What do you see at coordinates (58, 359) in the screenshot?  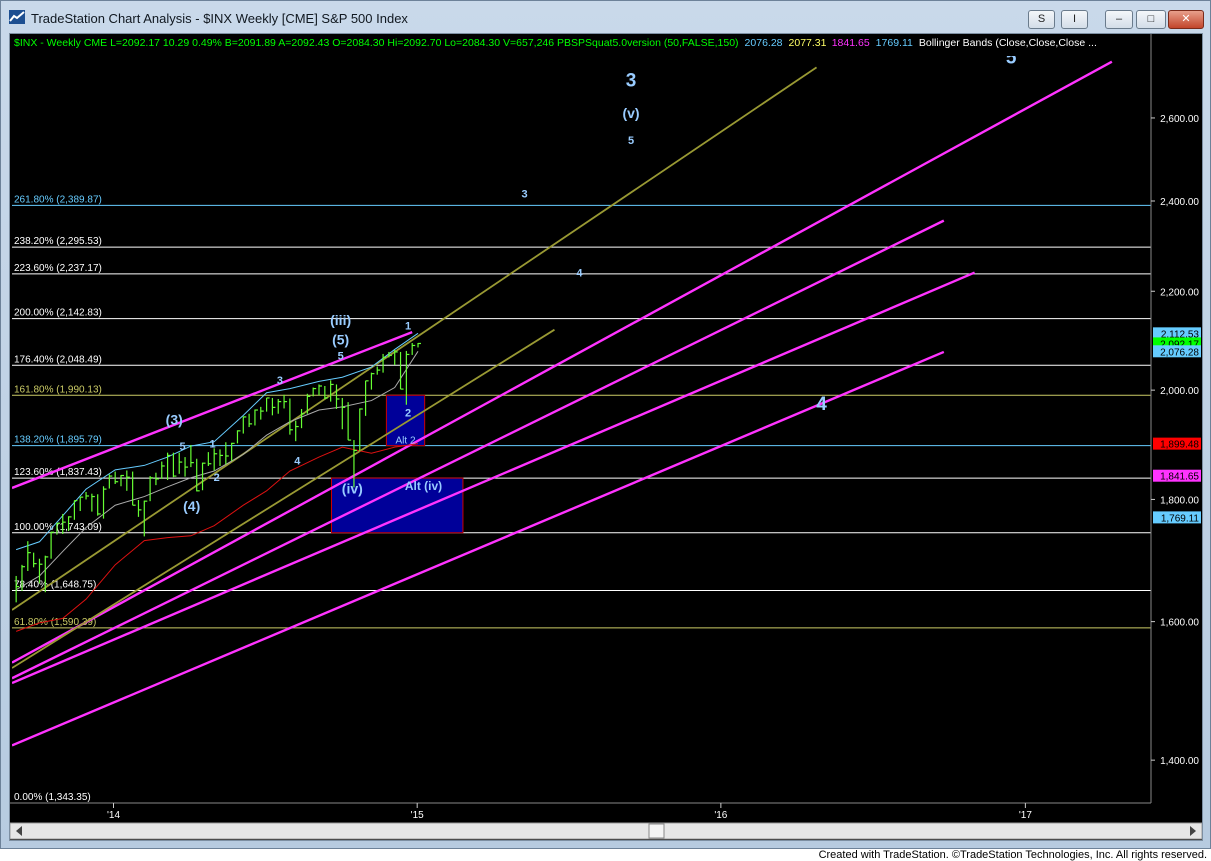 I see `fib-level-label: 176.40% (2,048.49)` at bounding box center [58, 359].